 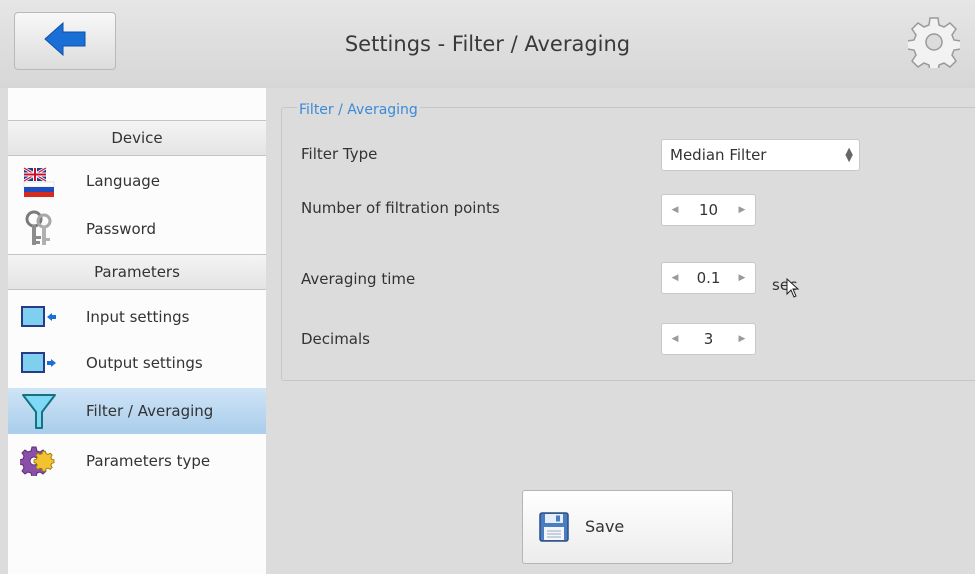 I want to click on averaging-time-label: Averaging time, so click(x=358, y=279).